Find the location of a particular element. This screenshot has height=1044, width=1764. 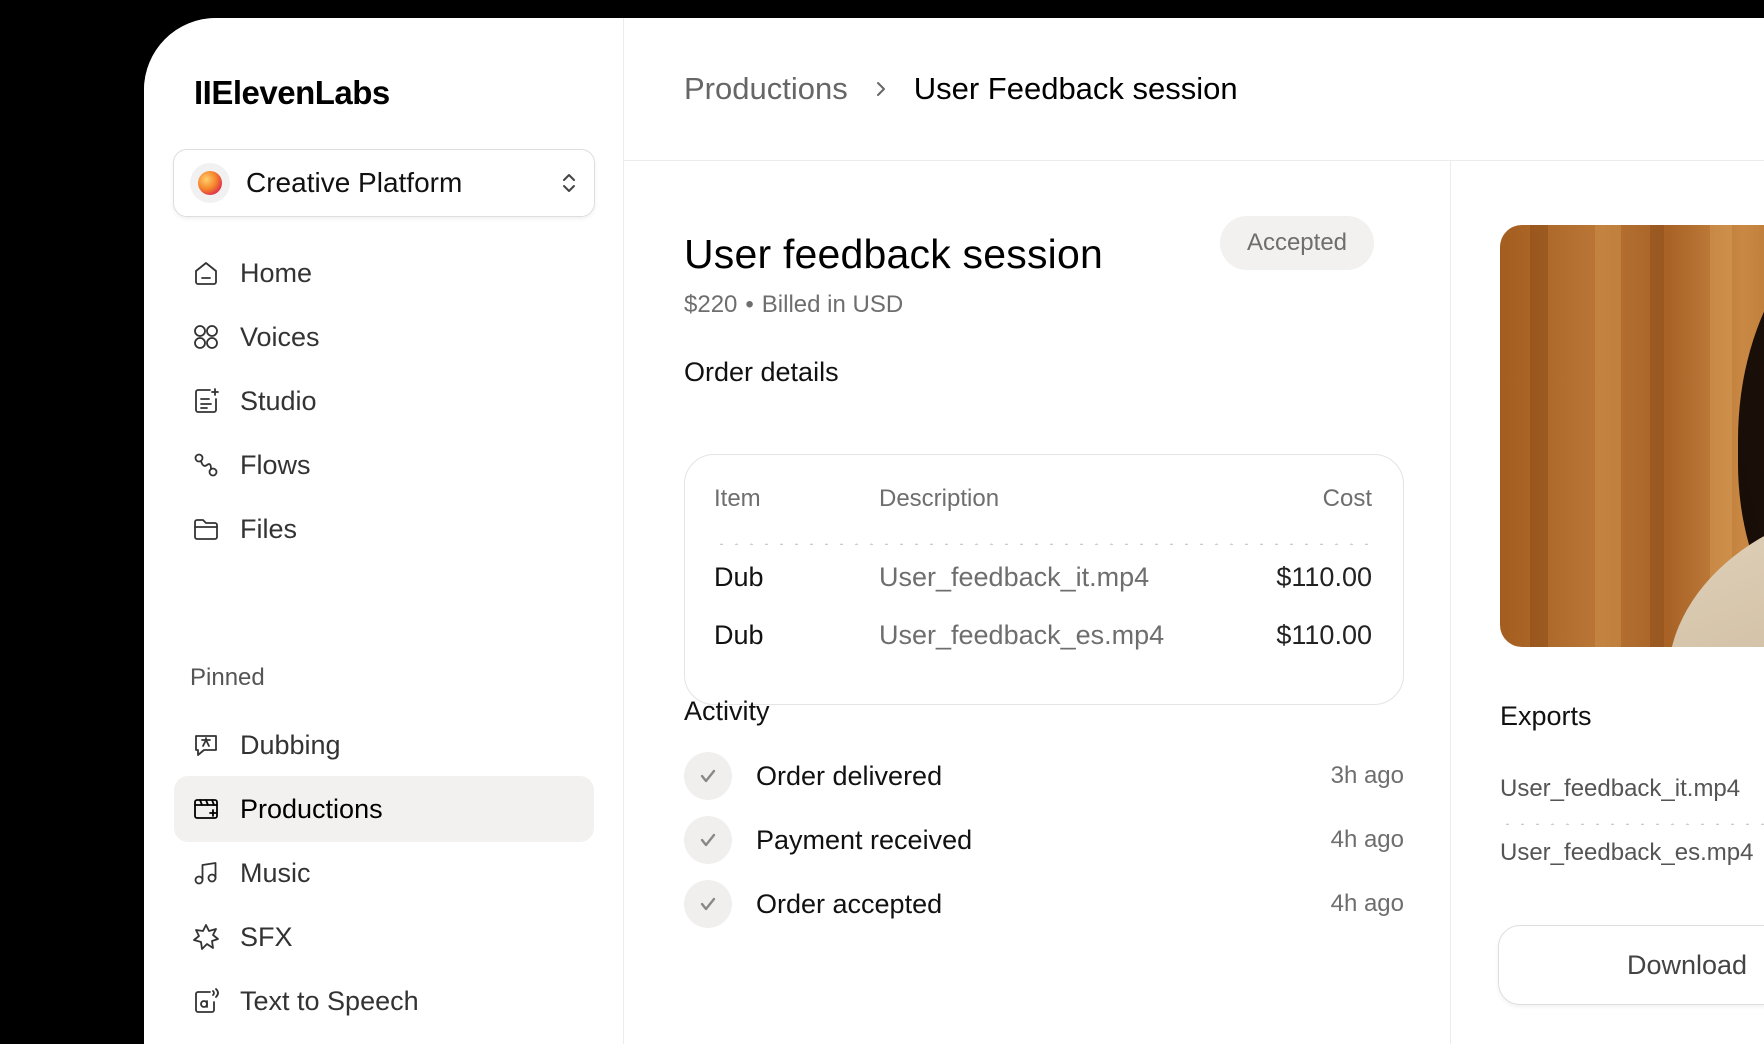

pinned-section-label: Pinned is located at coordinates (227, 677).